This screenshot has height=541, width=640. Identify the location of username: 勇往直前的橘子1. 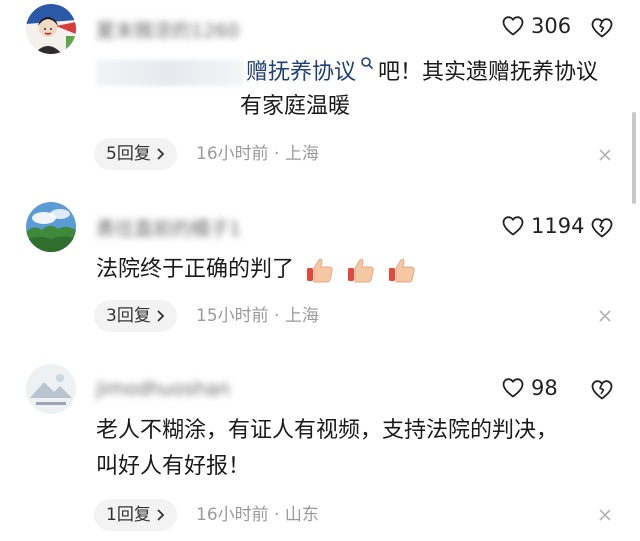
(168, 227).